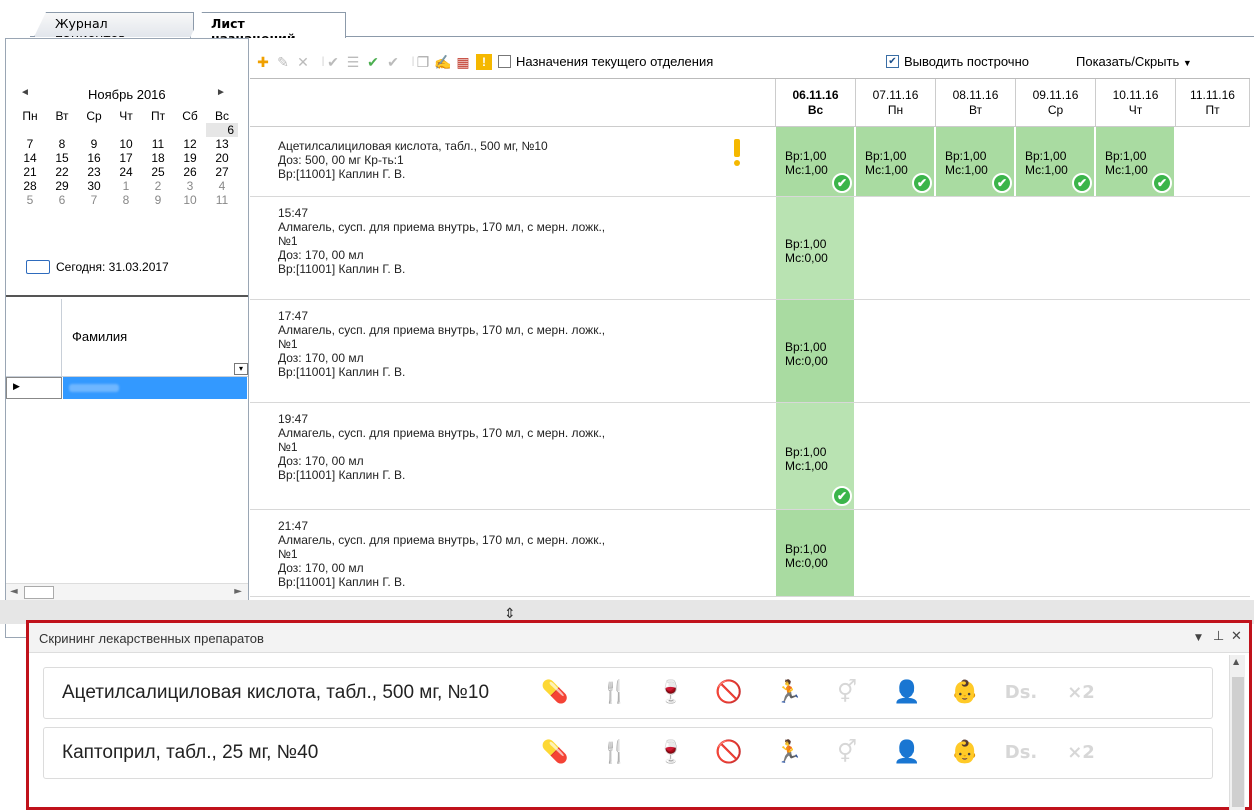  I want to click on calendar-day: 14, so click(30, 158).